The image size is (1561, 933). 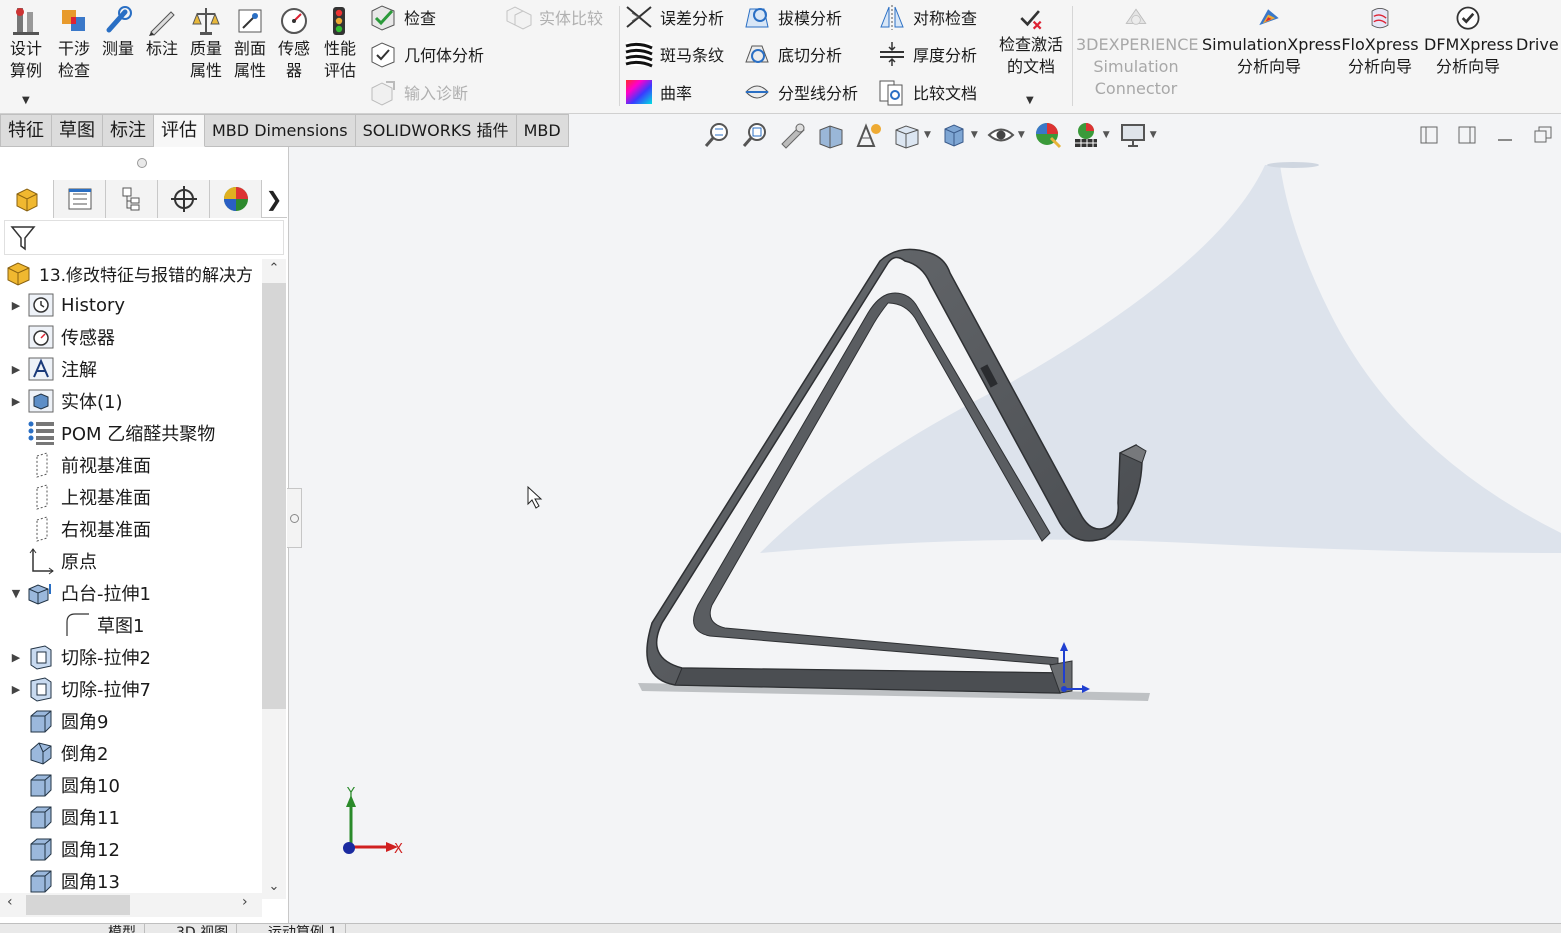 What do you see at coordinates (717, 135) in the screenshot?
I see `zoom-to-fit-button` at bounding box center [717, 135].